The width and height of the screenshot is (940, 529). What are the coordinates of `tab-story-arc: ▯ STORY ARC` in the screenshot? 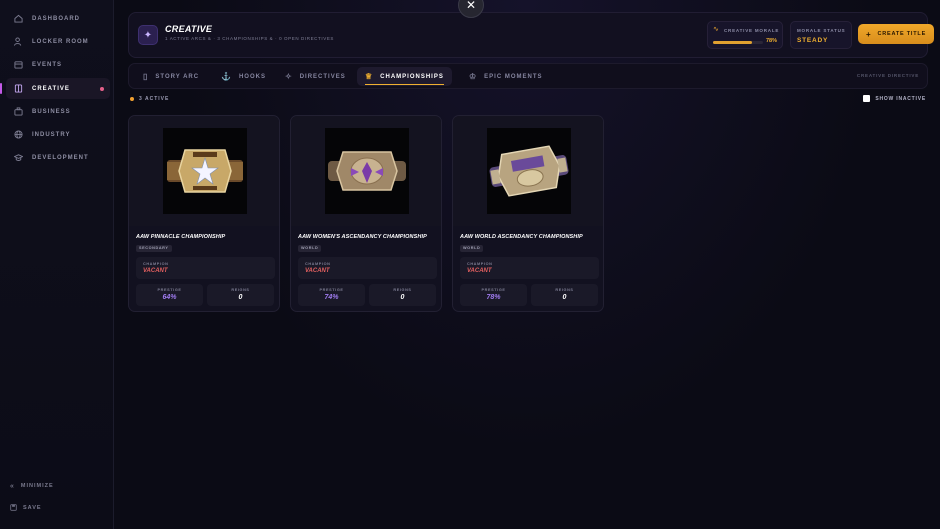 It's located at (171, 76).